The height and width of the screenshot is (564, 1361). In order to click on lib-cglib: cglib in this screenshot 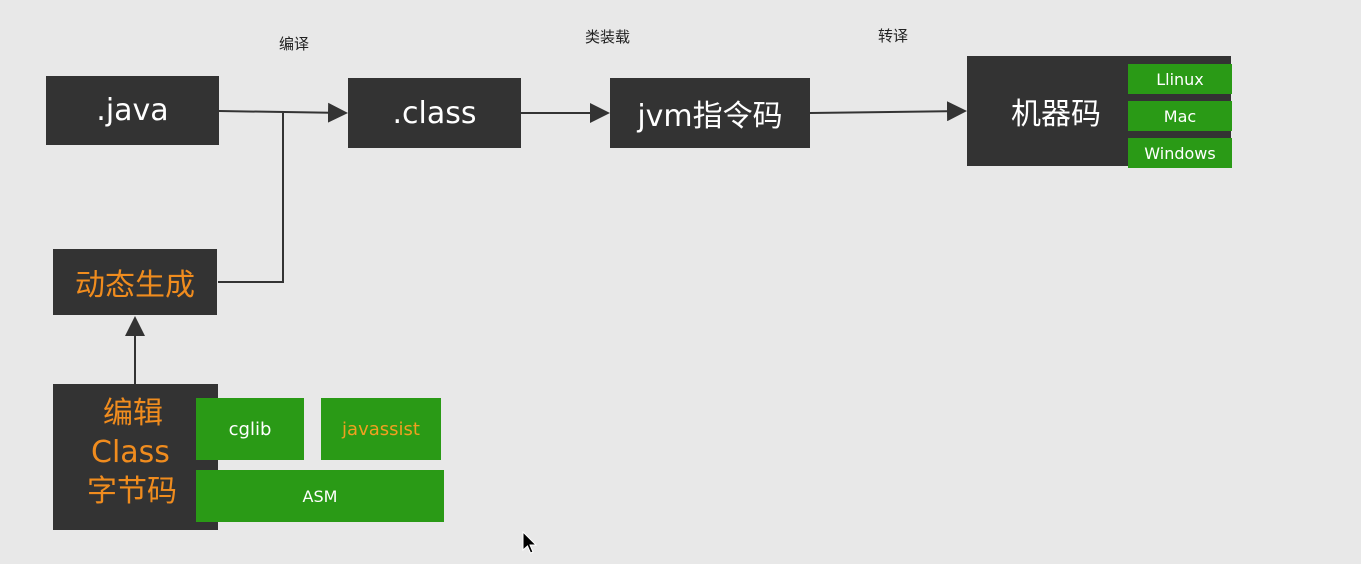, I will do `click(250, 429)`.